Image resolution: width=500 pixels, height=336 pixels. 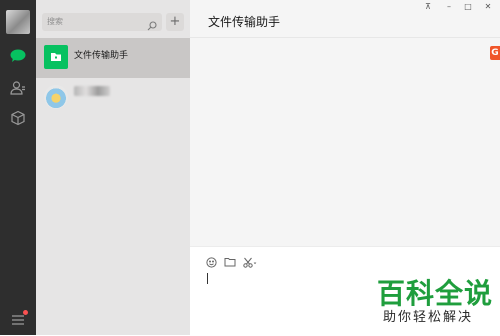 What do you see at coordinates (175, 22) in the screenshot?
I see `add-button: +` at bounding box center [175, 22].